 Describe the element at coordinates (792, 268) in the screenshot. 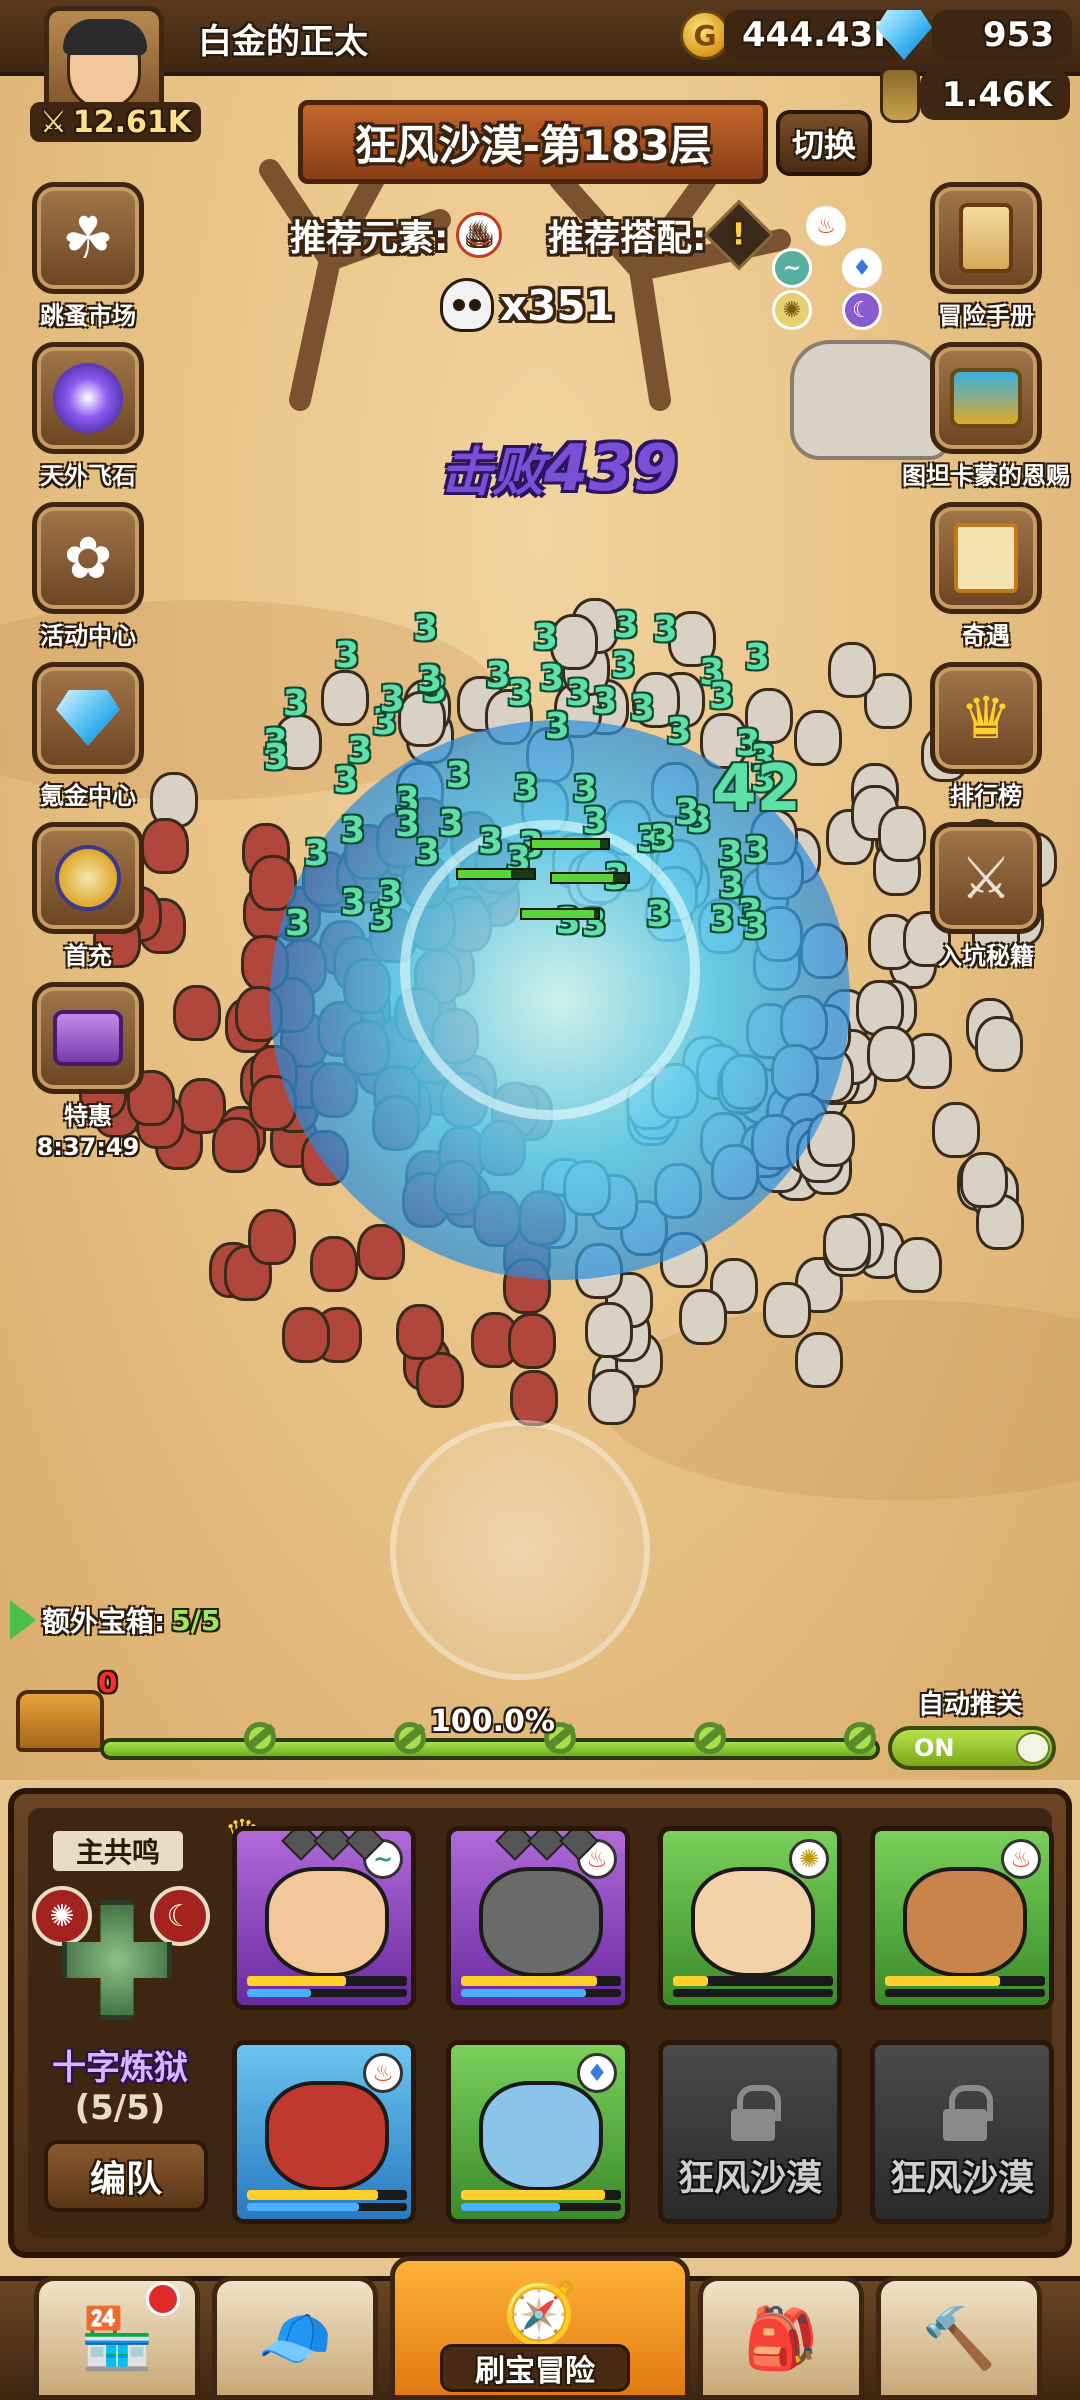

I see `wind-element-icon: ~` at that location.